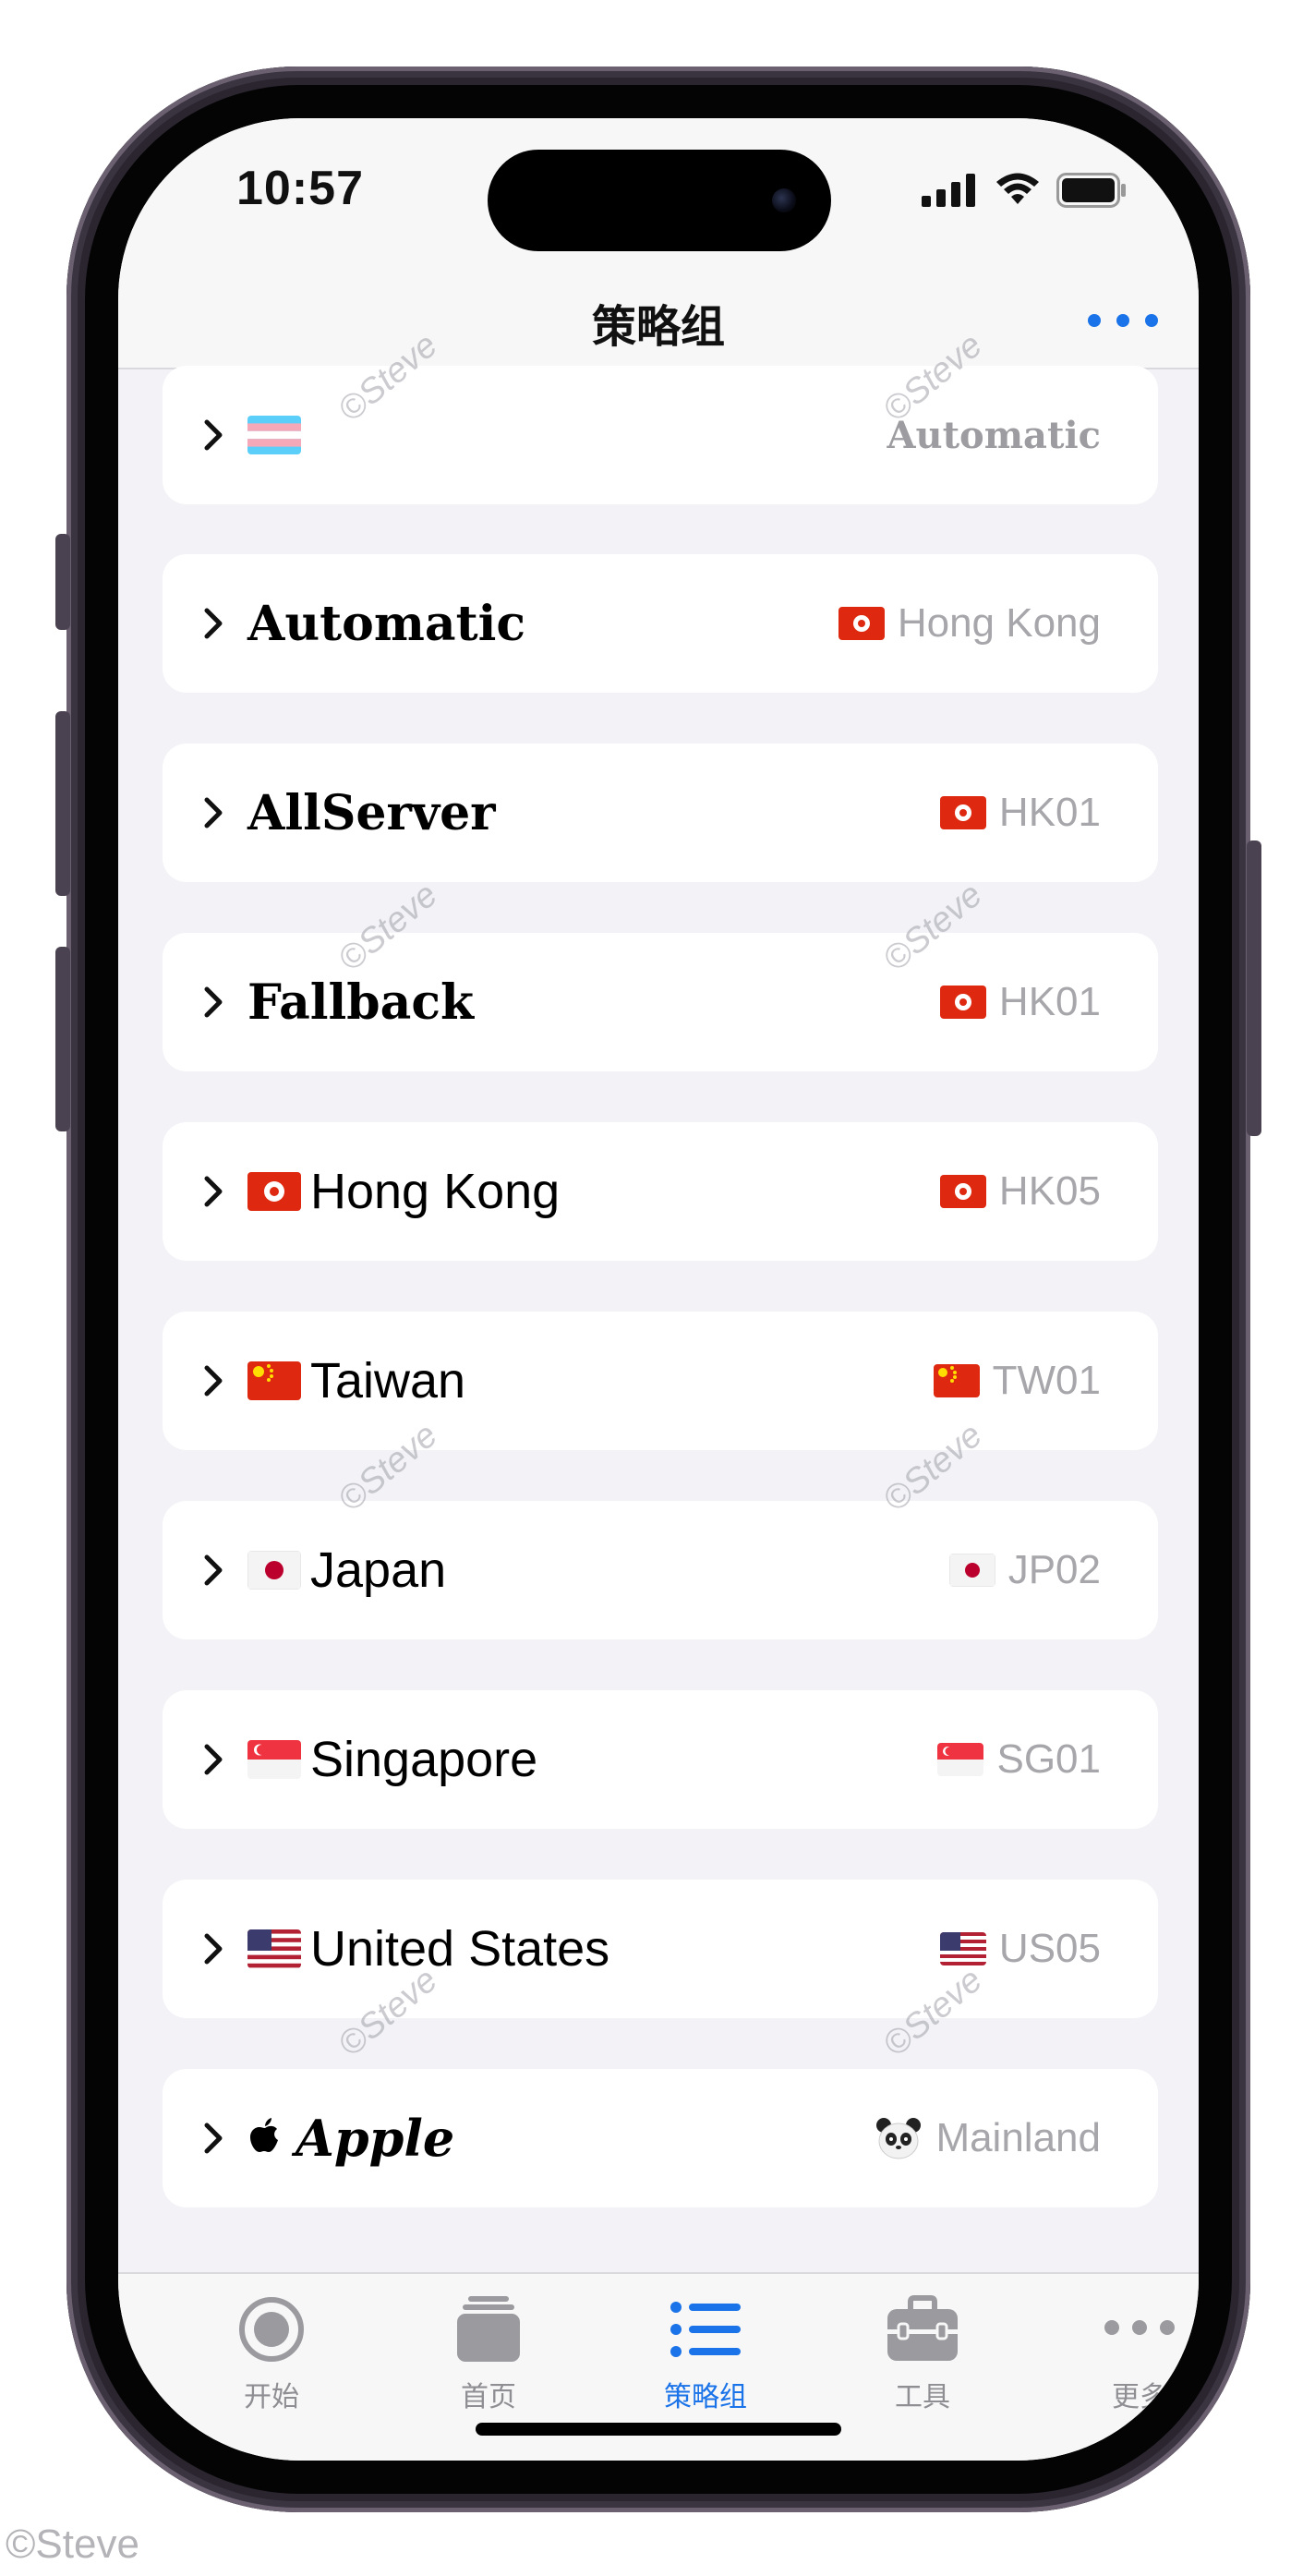  I want to click on battery-full-icon, so click(1091, 190).